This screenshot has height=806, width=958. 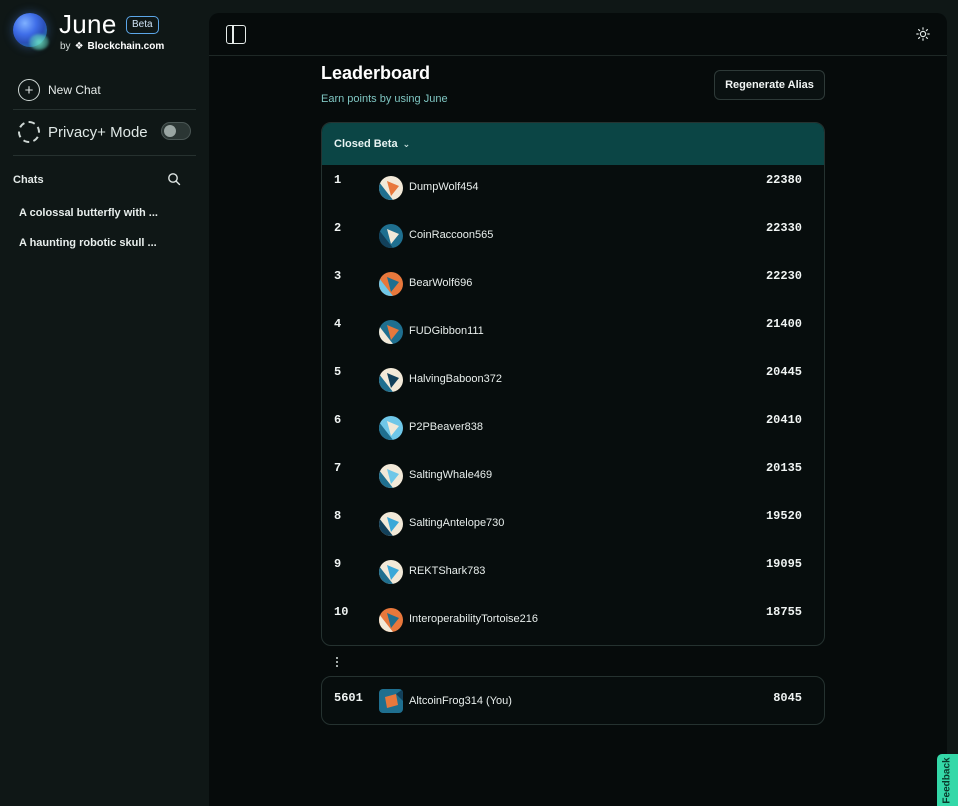 I want to click on score: 20135, so click(x=783, y=468).